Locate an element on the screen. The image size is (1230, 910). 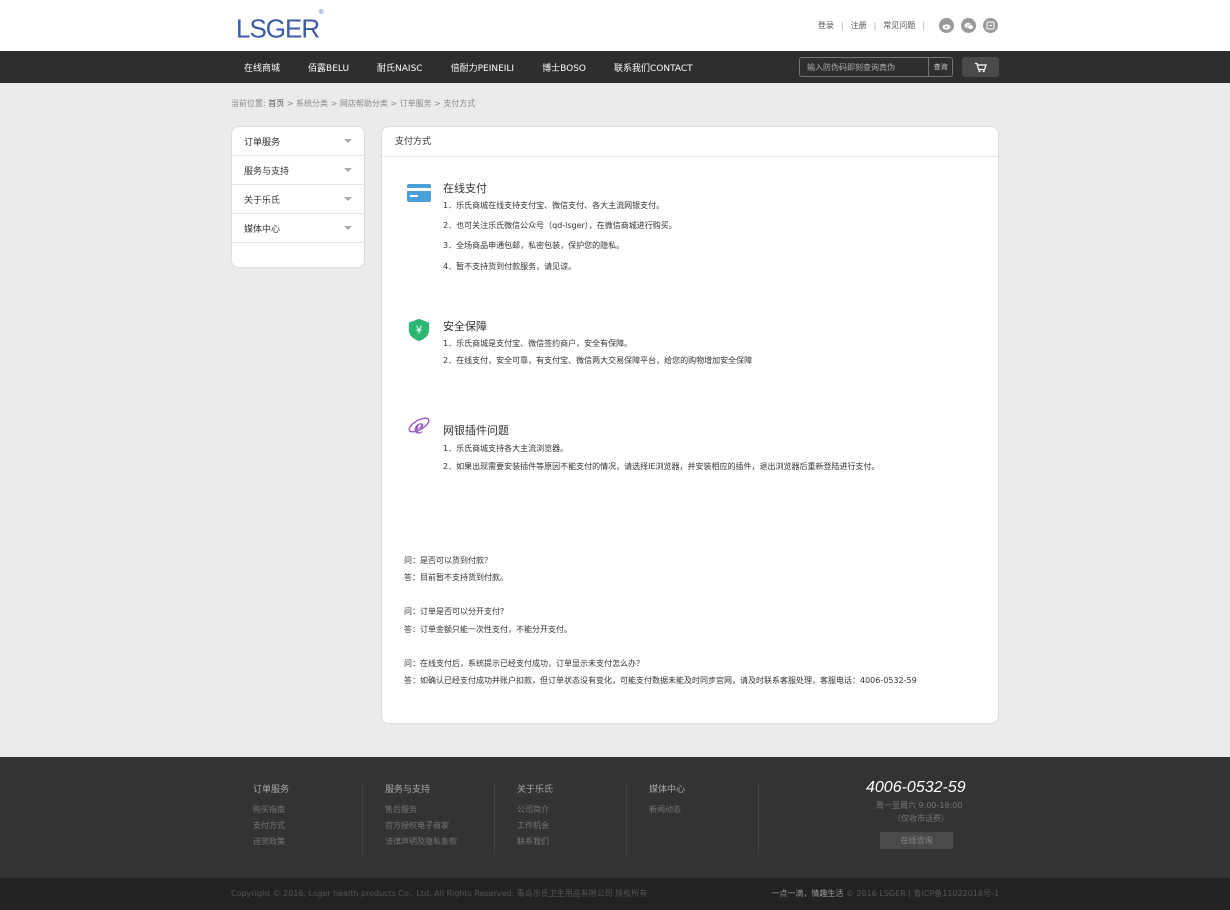
service-phone: 4006-0532-59 is located at coordinates (916, 787).